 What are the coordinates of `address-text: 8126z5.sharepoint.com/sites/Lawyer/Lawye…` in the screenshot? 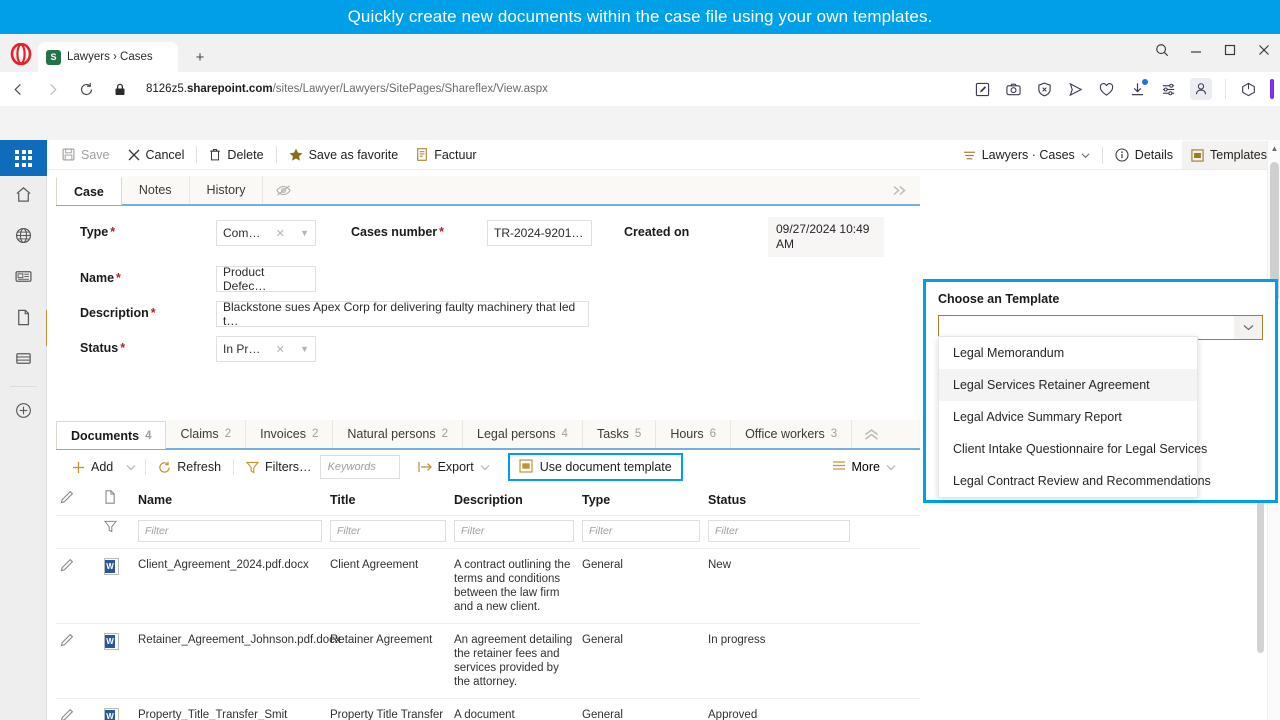 It's located at (347, 89).